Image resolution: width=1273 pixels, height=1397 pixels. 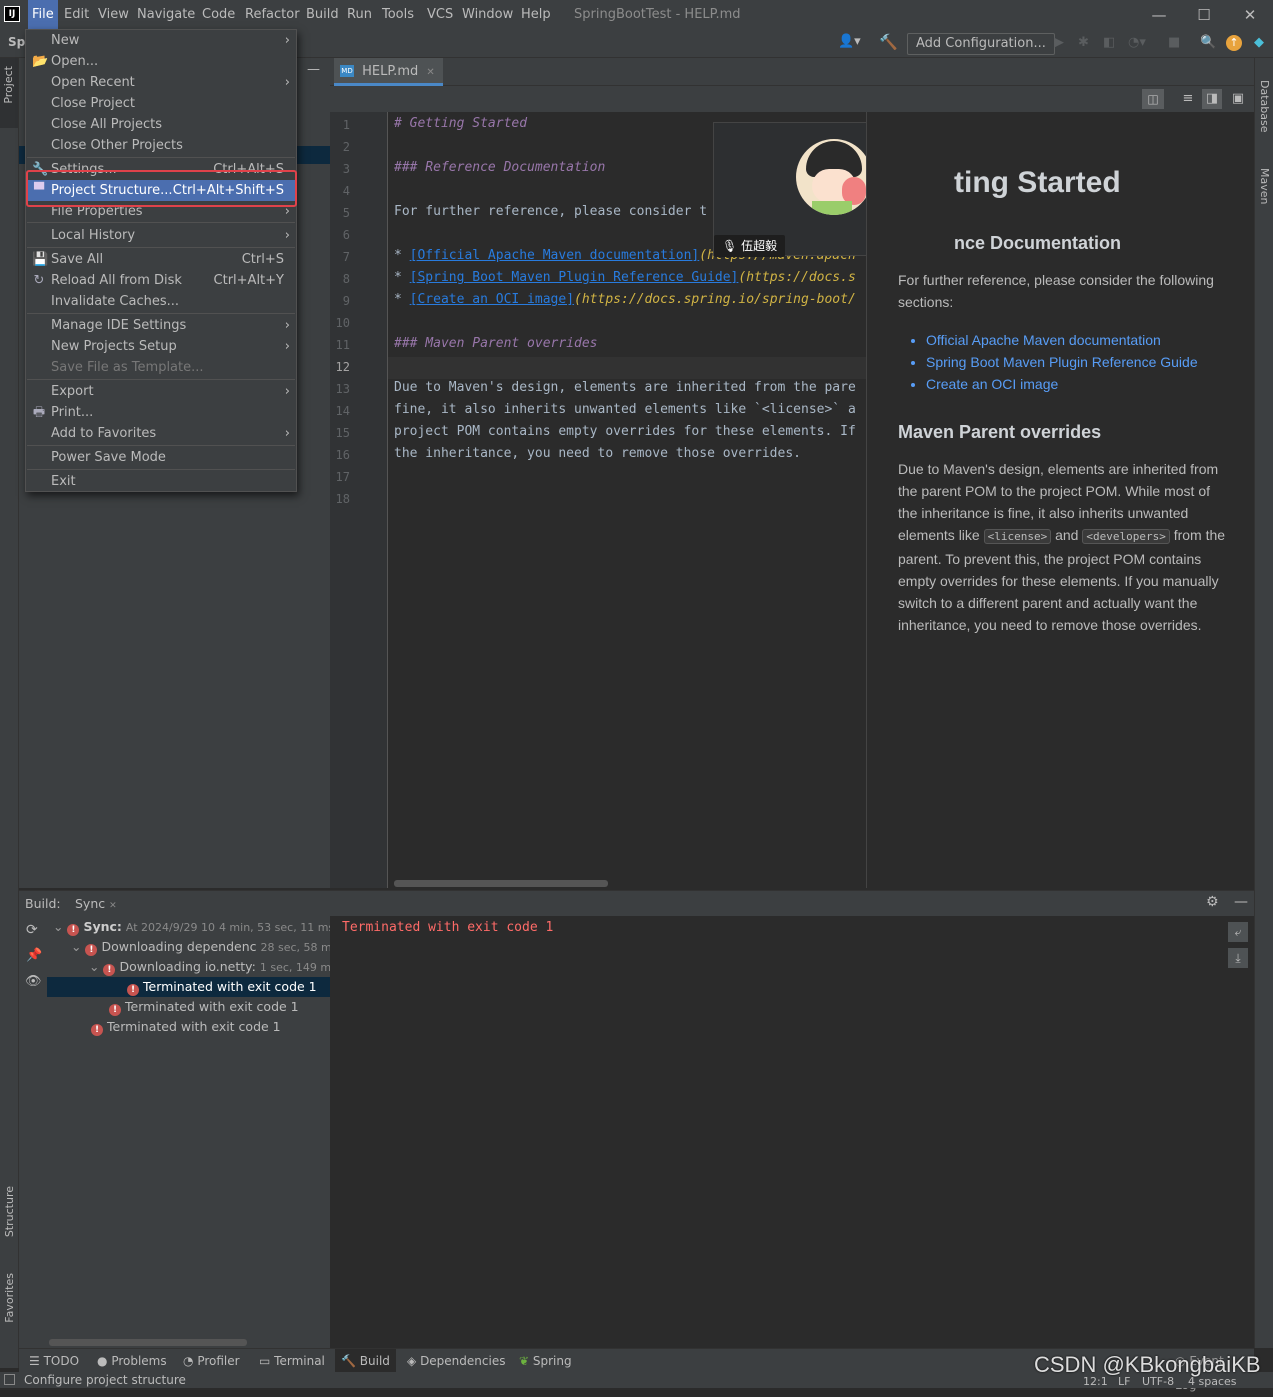 I want to click on preview-link: Spring Boot Maven Plugin Reference Guide, so click(x=1086, y=362).